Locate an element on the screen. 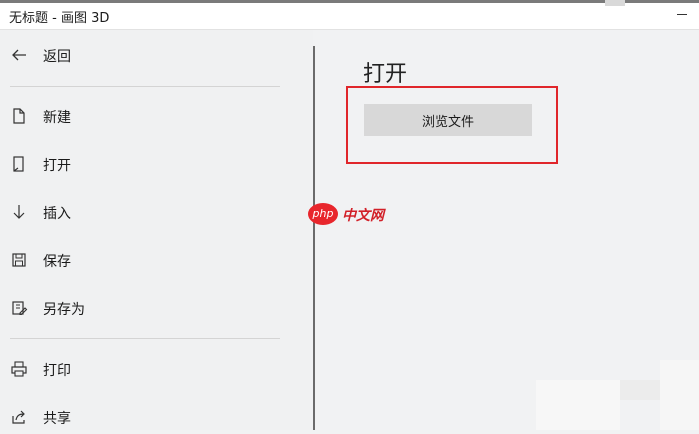 This screenshot has height=434, width=699. title-bar-edge-mark is located at coordinates (615, 3).